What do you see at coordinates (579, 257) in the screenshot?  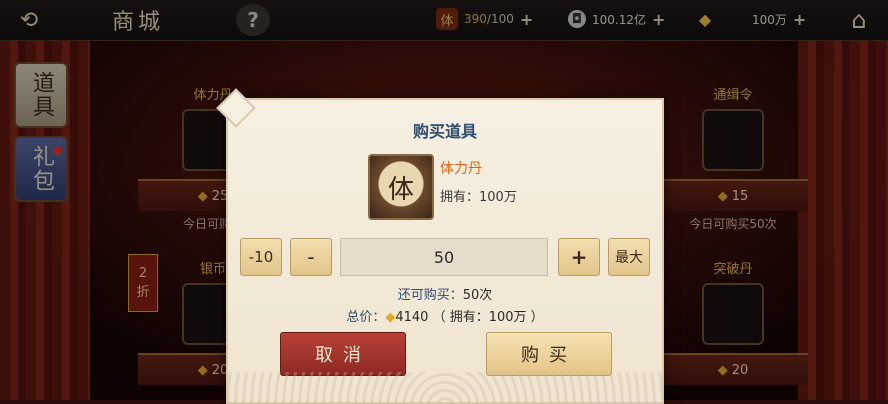 I see `plus-button: +` at bounding box center [579, 257].